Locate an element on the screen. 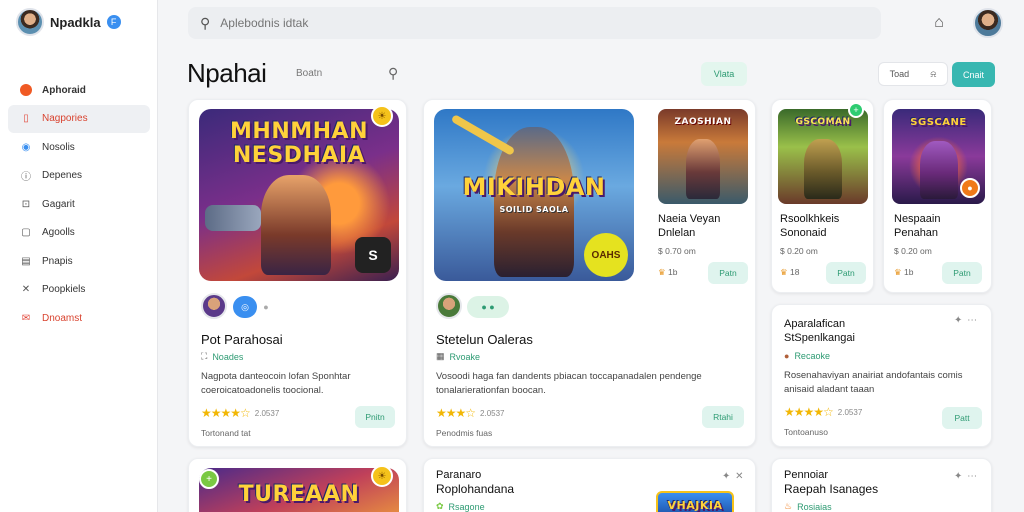 This screenshot has width=1024, height=512. game-card: Pennoiar Raepah Isanages ♨ Rosiaias ✦ ⋯ is located at coordinates (881, 485).